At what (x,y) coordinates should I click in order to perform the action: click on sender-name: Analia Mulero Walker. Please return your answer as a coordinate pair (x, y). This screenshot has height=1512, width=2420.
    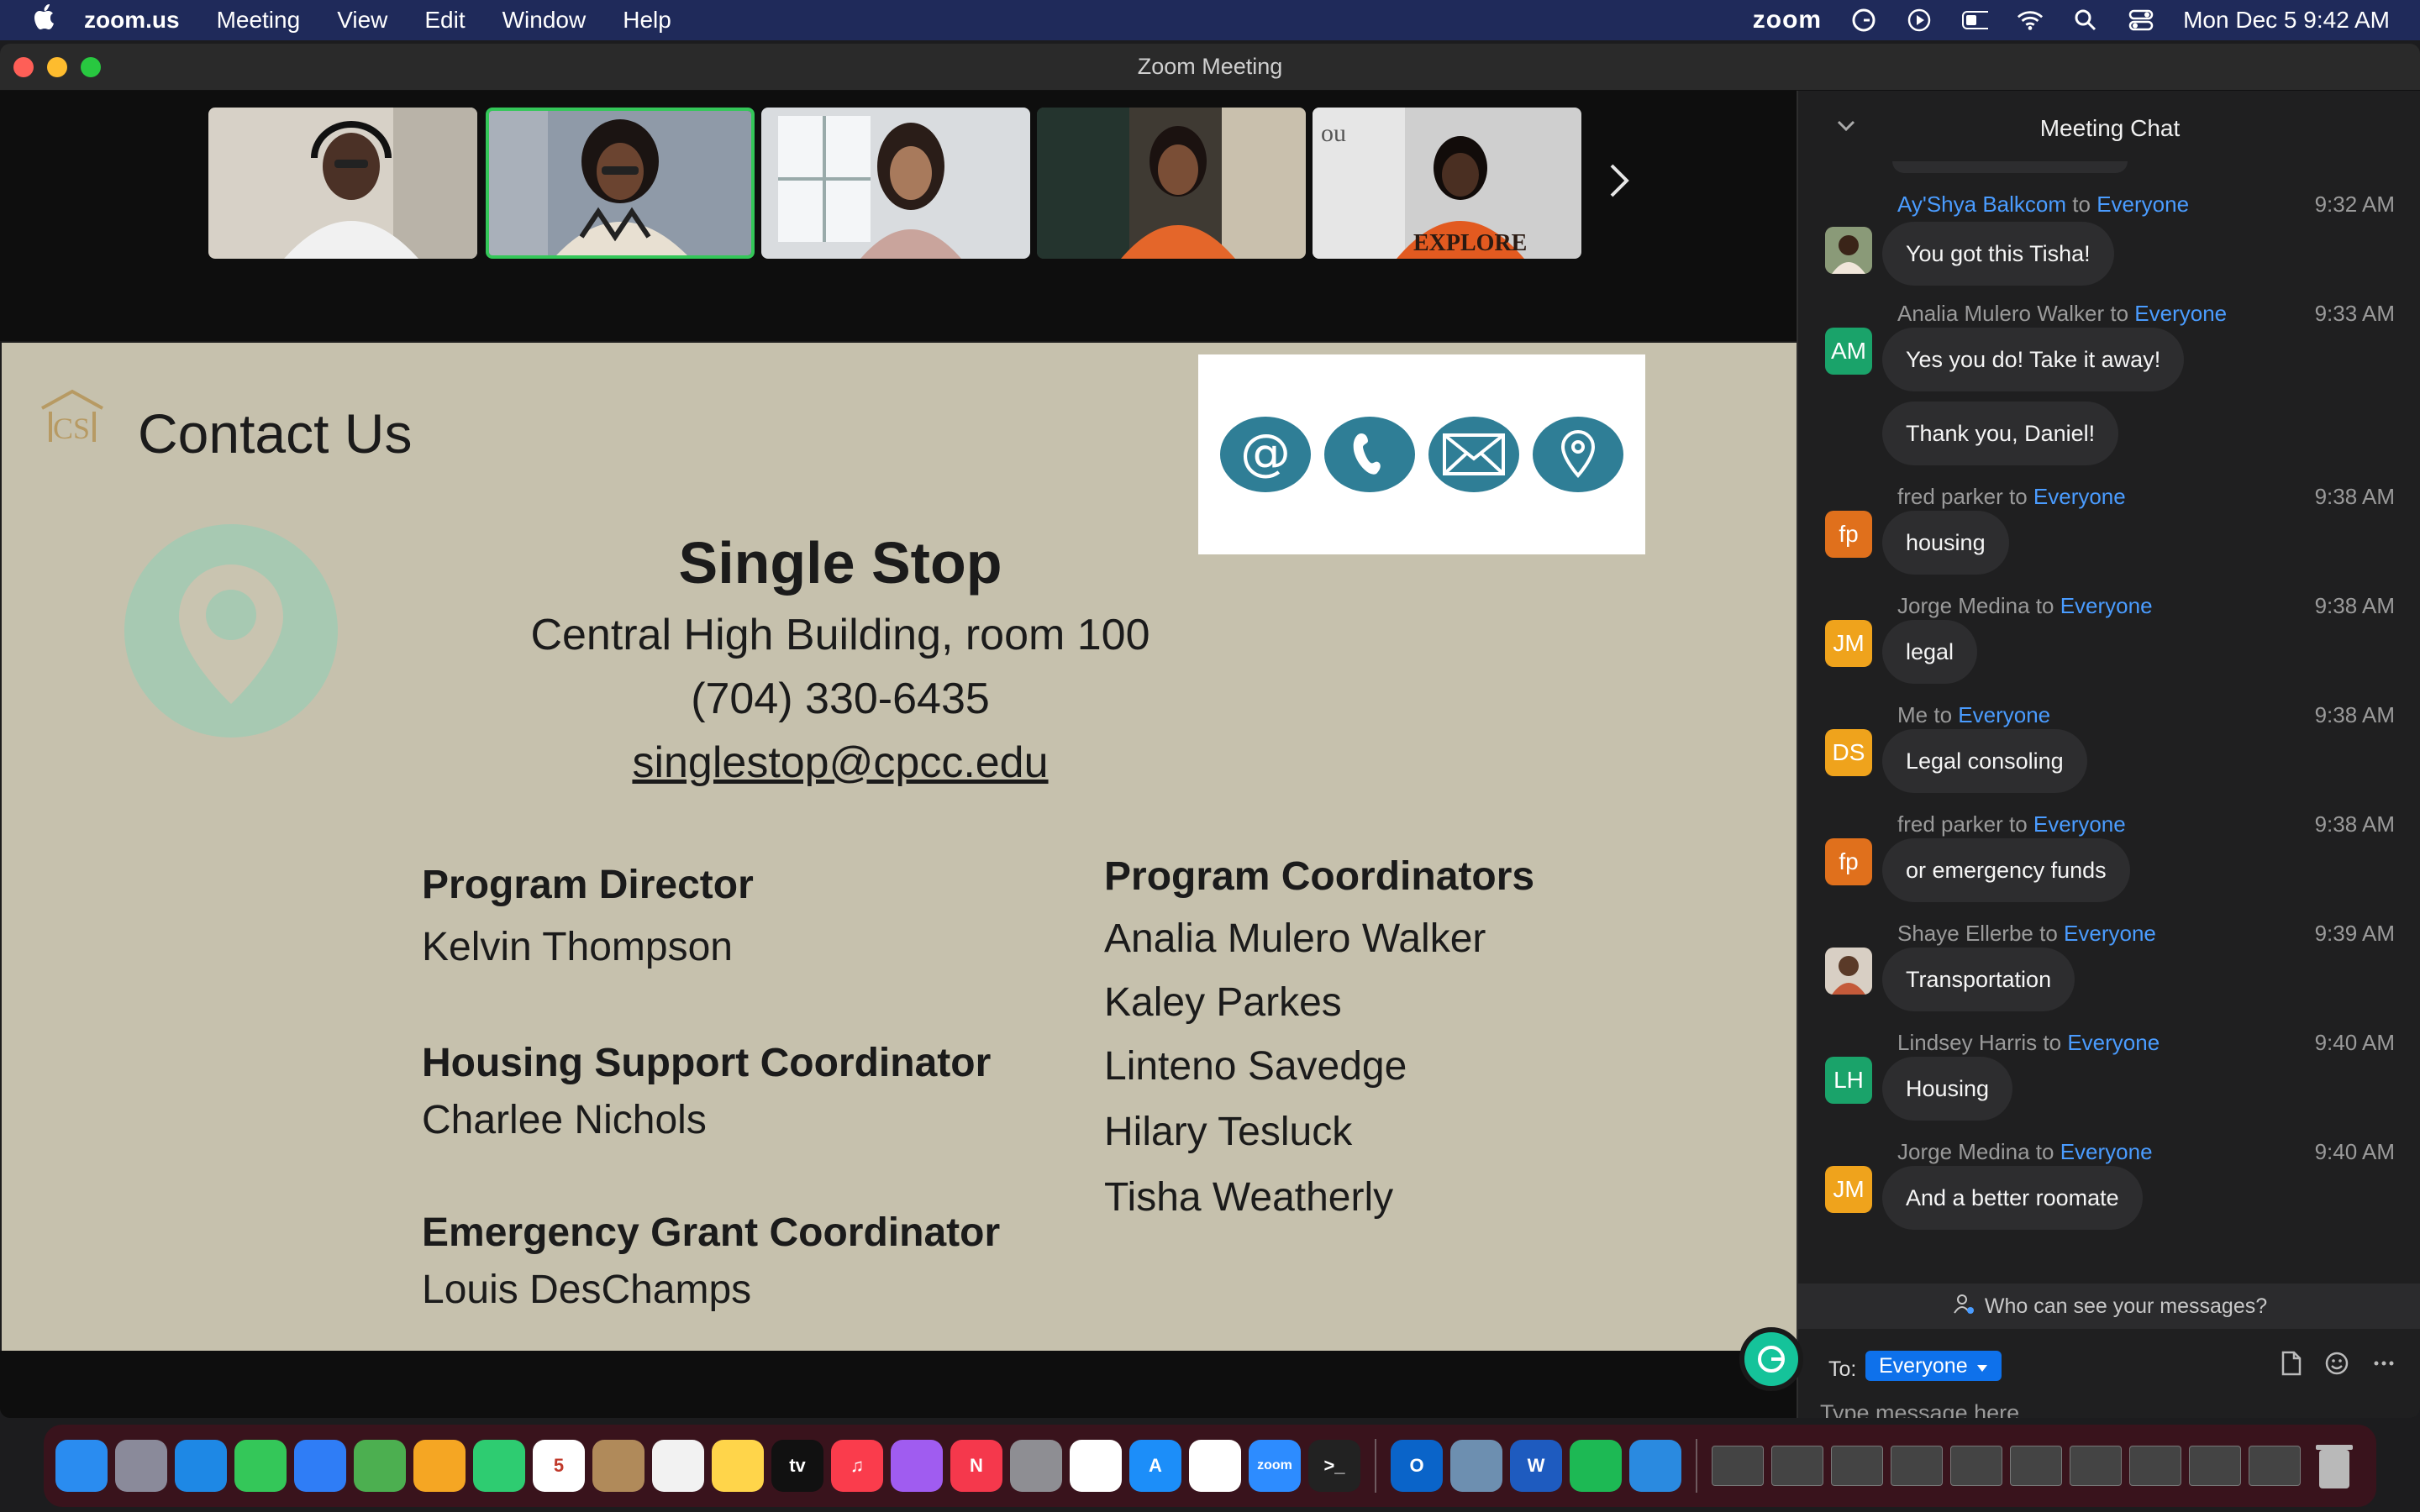
    Looking at the image, I should click on (2000, 313).